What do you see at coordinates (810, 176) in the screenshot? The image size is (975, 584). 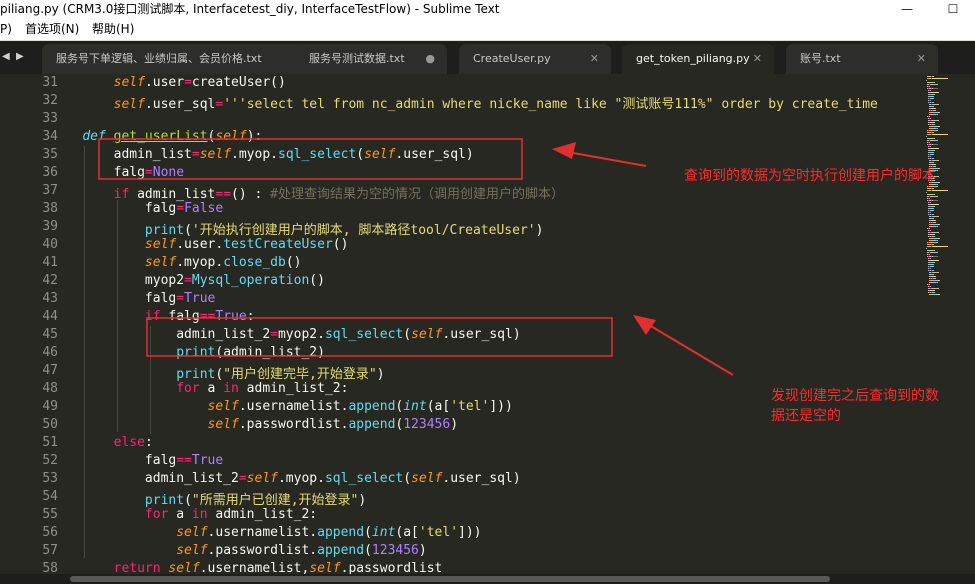 I see `annotation-note-empty-query: 查询到的数据为空时执行创建用户的脚本` at bounding box center [810, 176].